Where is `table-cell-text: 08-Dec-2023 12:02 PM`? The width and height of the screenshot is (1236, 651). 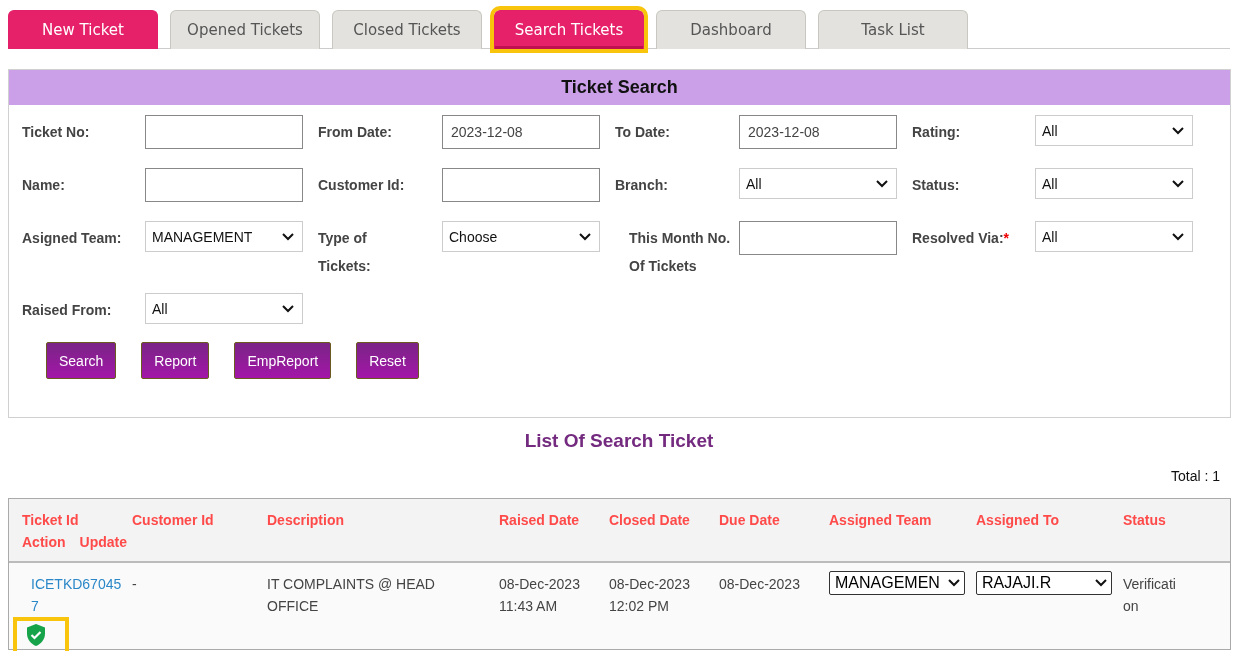
table-cell-text: 08-Dec-2023 12:02 PM is located at coordinates (649, 595).